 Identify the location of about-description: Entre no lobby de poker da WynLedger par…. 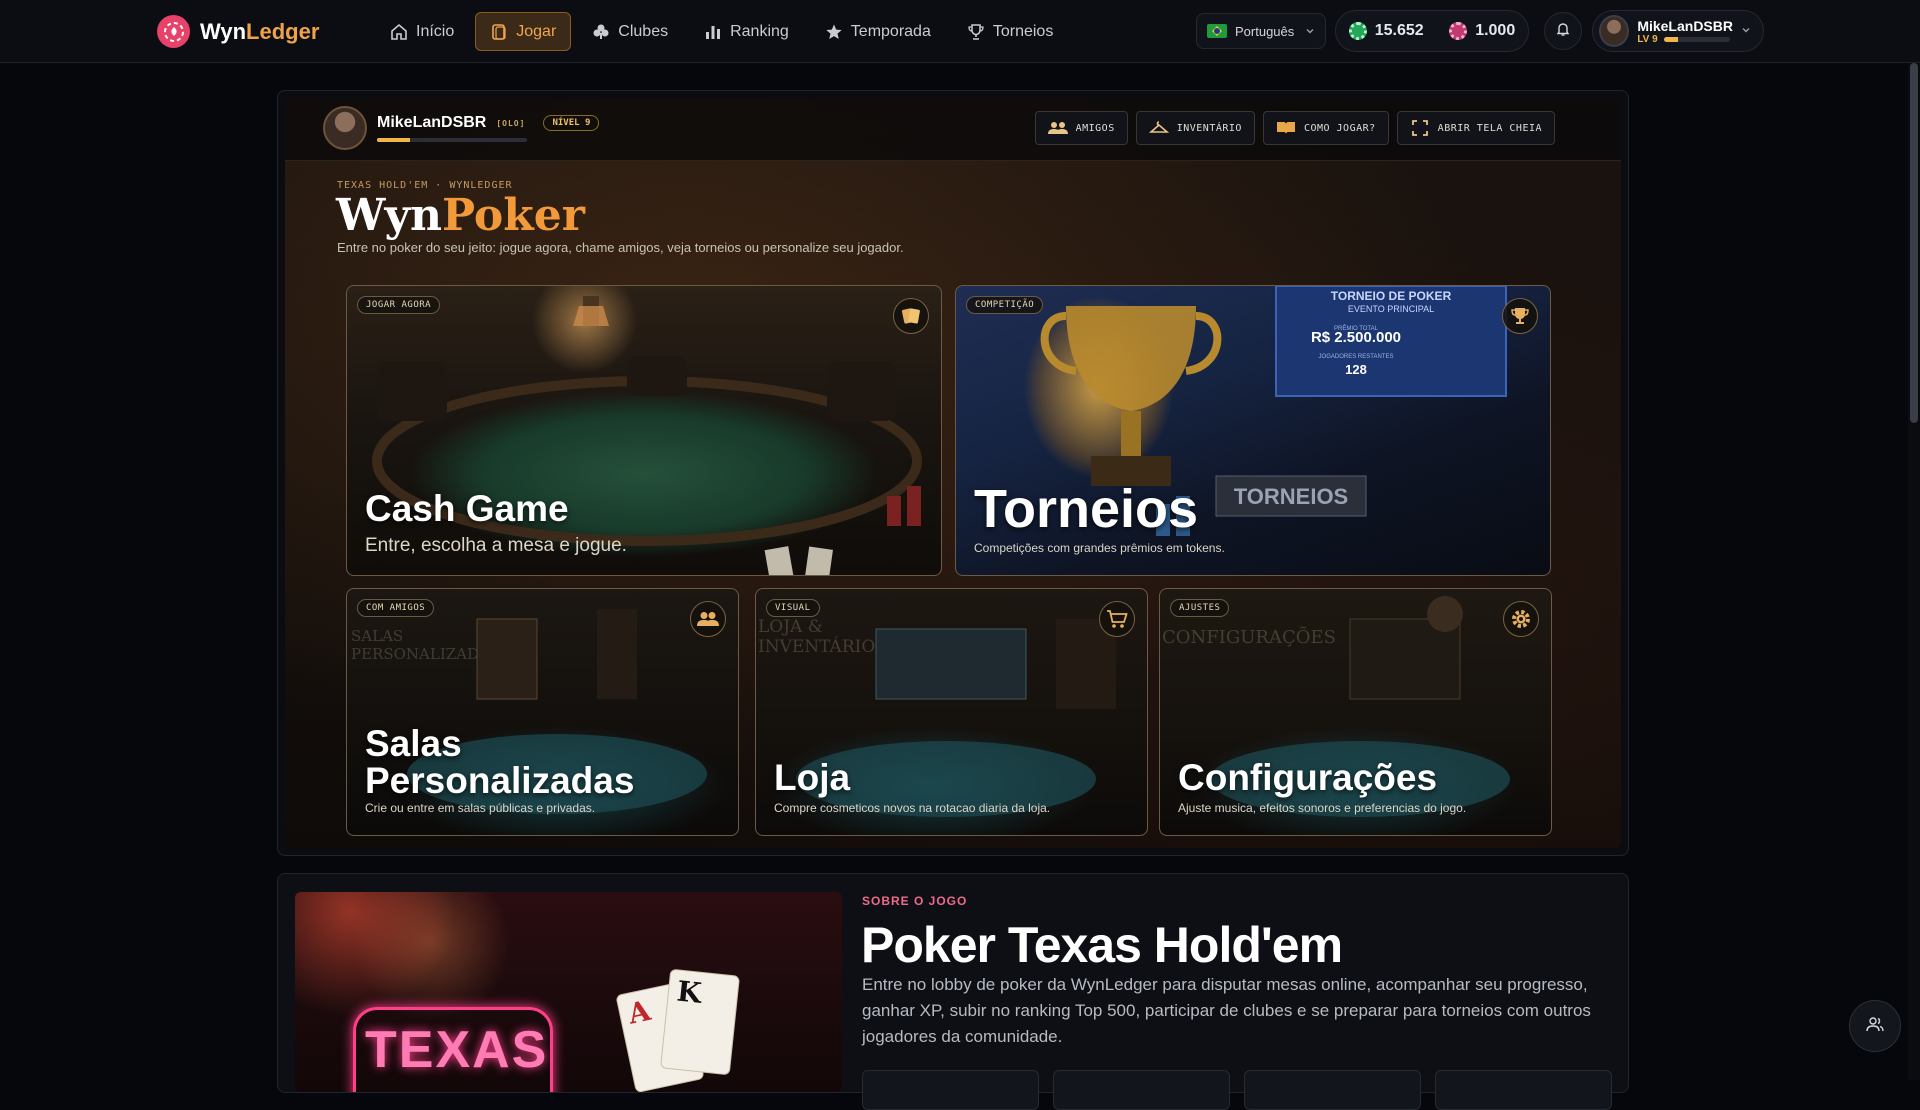
(1226, 1010).